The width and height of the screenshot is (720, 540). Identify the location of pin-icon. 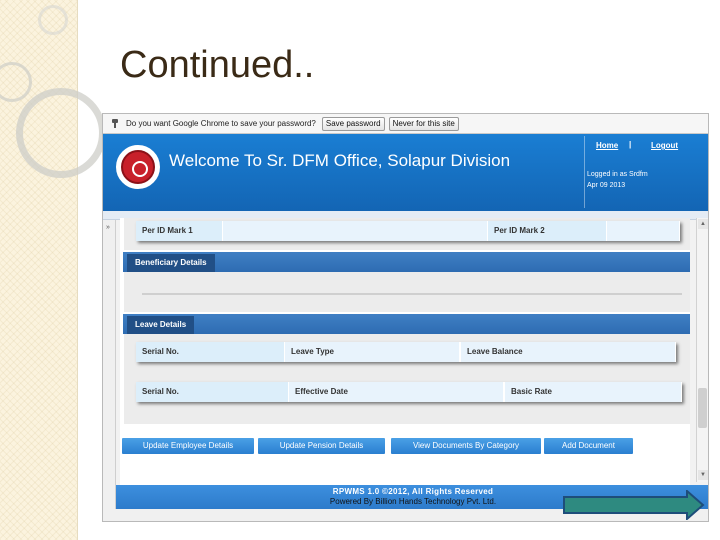
(115, 123).